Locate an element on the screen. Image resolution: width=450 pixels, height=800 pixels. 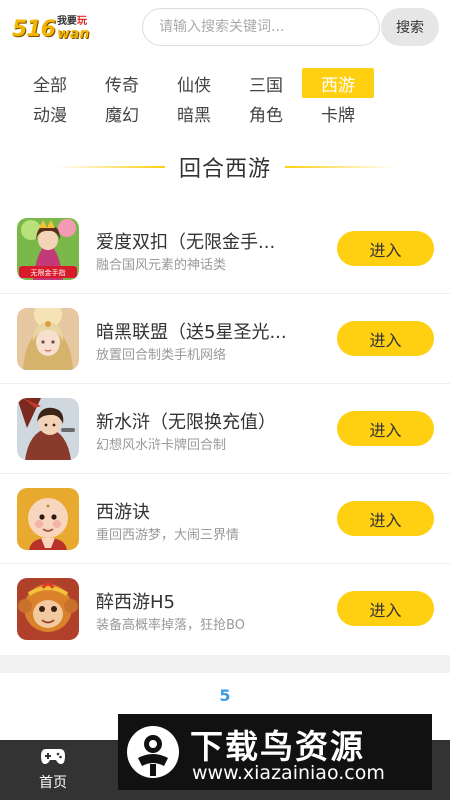
game-art-angel is located at coordinates (48, 339).